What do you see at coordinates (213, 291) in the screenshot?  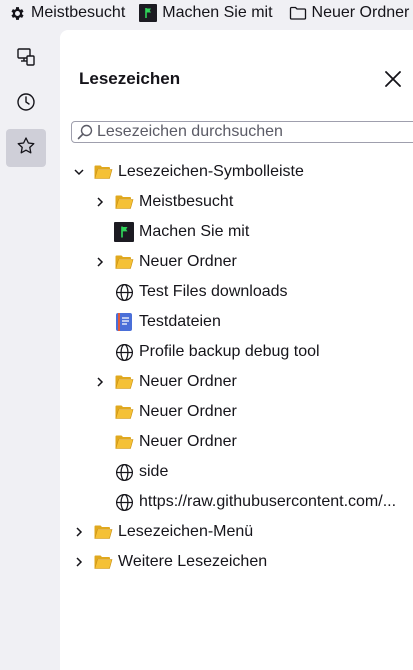 I see `tree-row-label: Test Files downloads` at bounding box center [213, 291].